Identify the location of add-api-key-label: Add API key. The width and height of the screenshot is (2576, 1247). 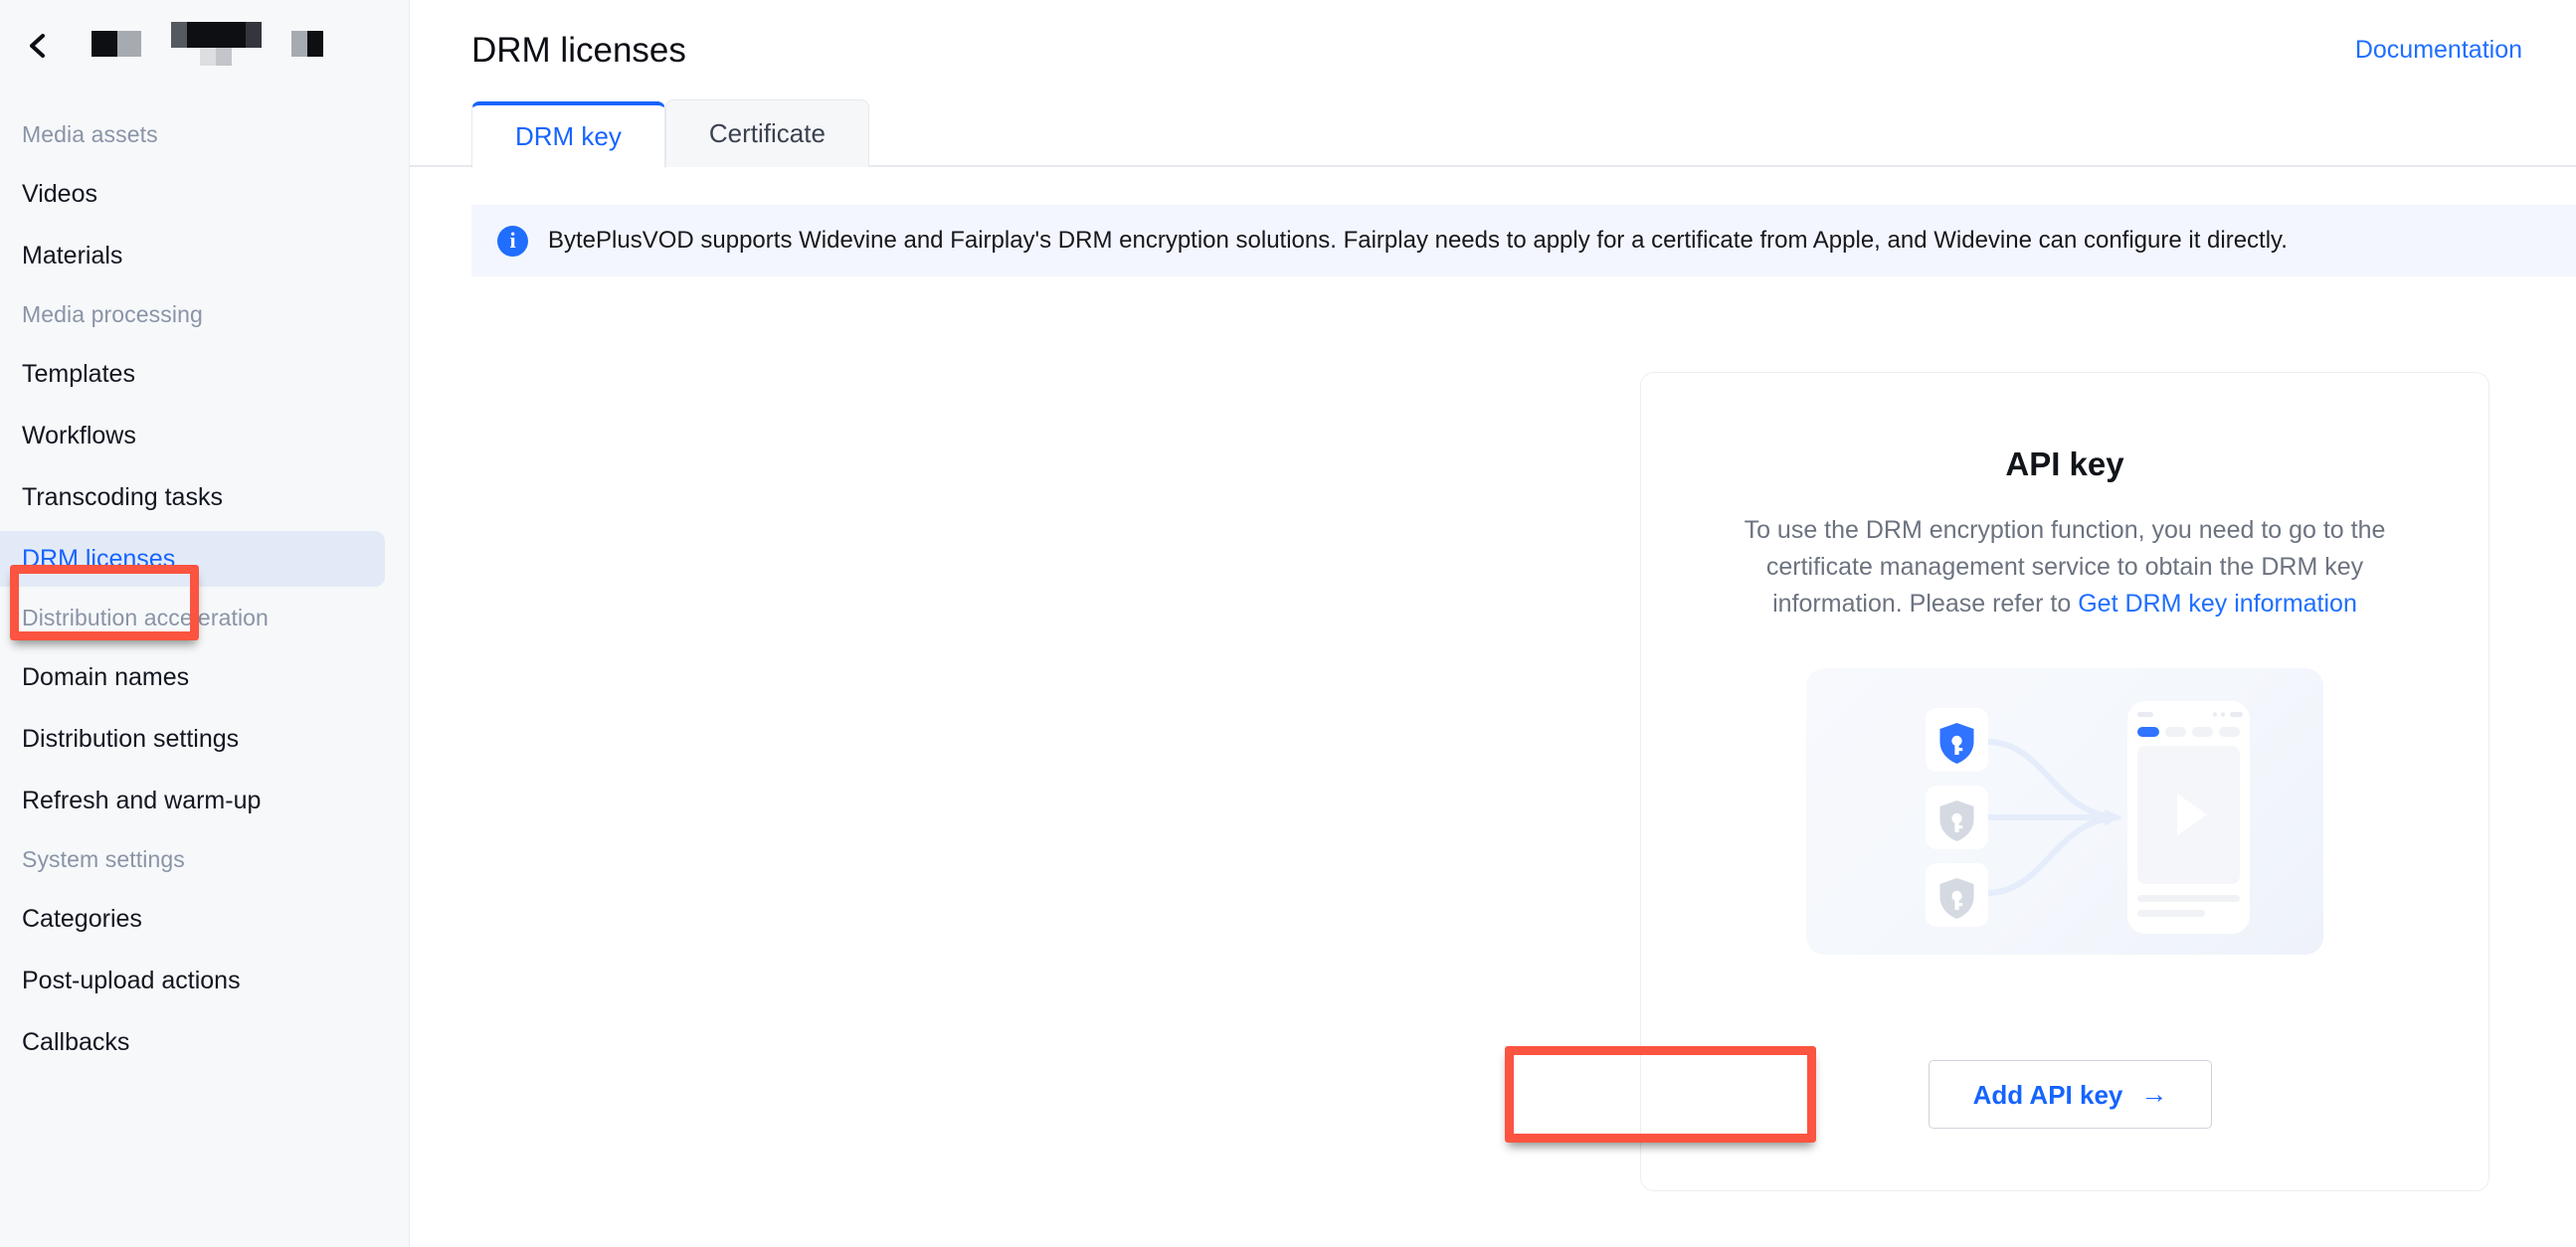
(2047, 1094).